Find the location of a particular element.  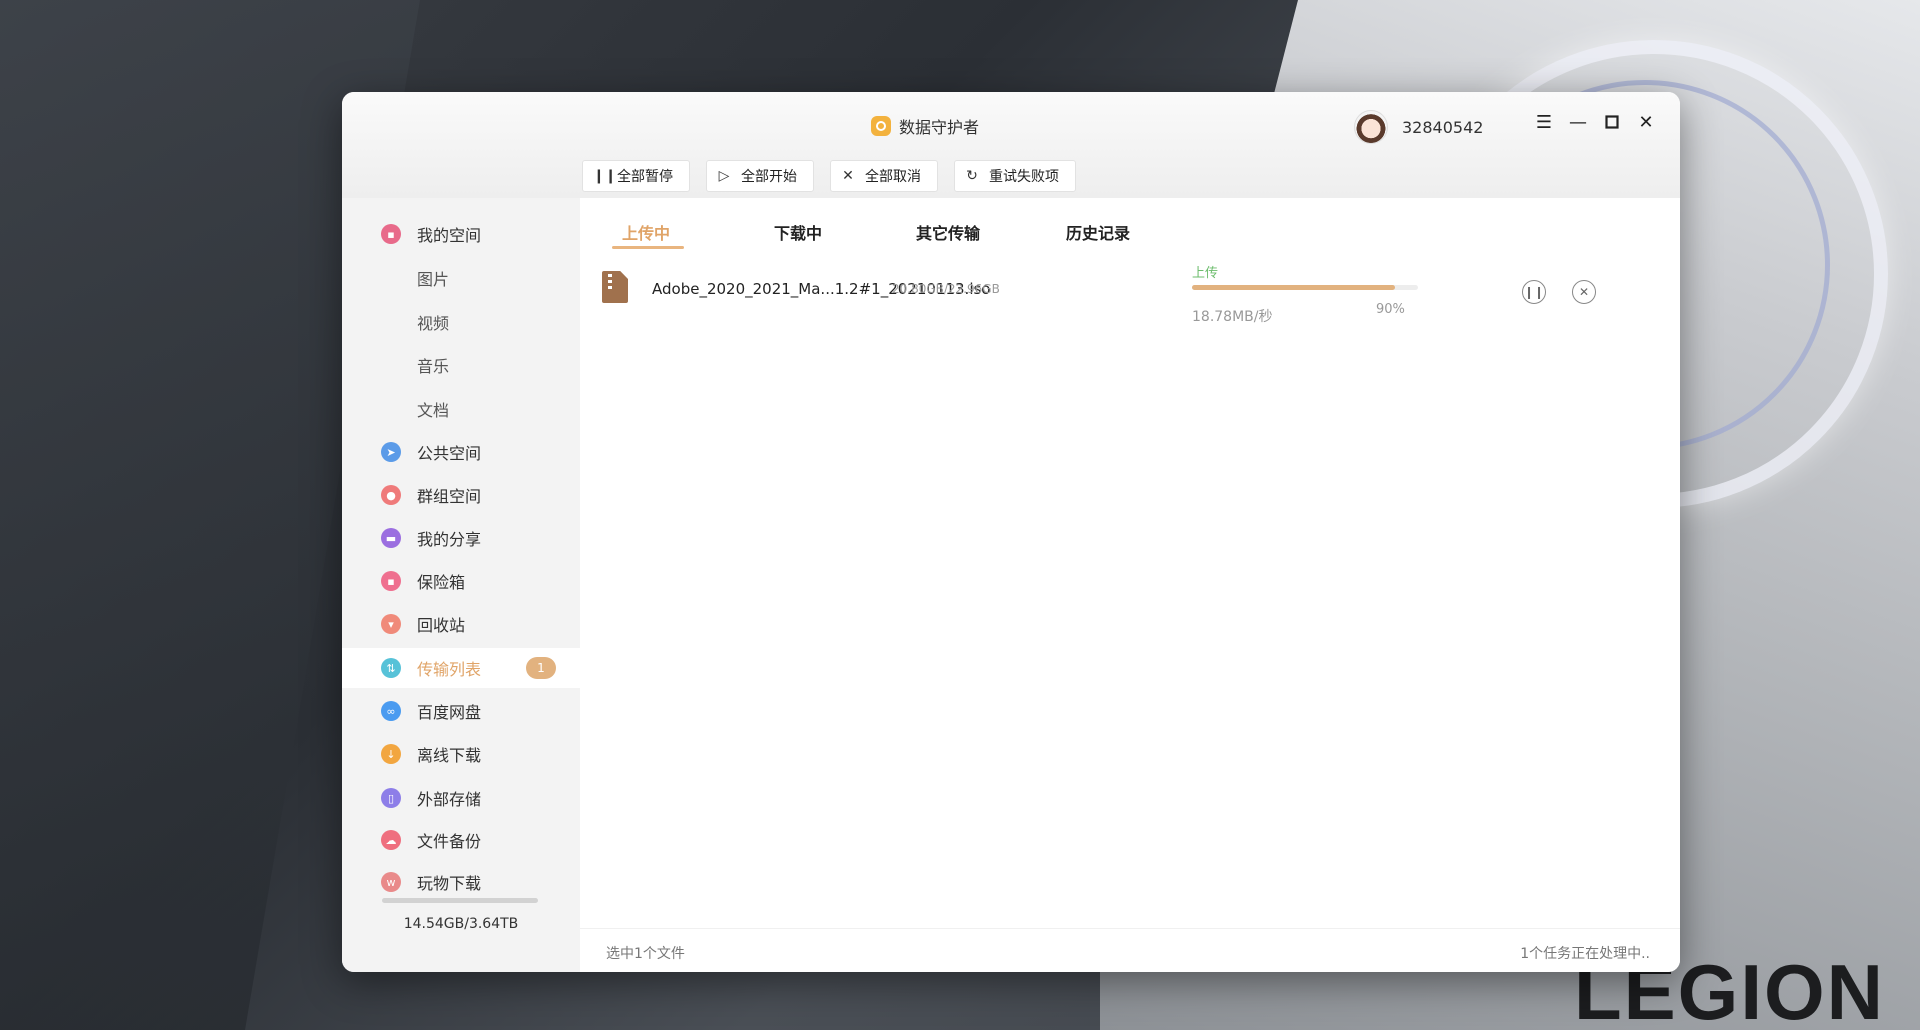

cancel-icon: ✕ is located at coordinates (848, 176).